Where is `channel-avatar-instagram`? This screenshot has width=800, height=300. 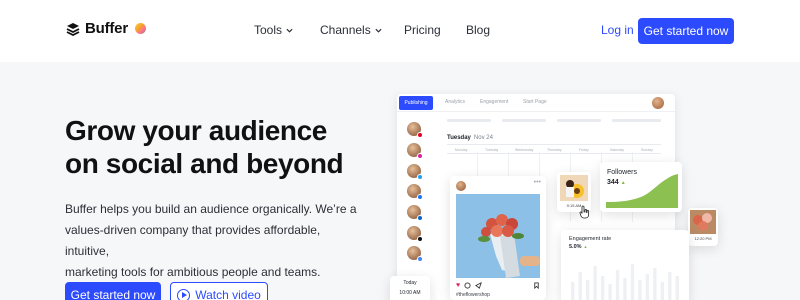
channel-avatar-instagram is located at coordinates (415, 151).